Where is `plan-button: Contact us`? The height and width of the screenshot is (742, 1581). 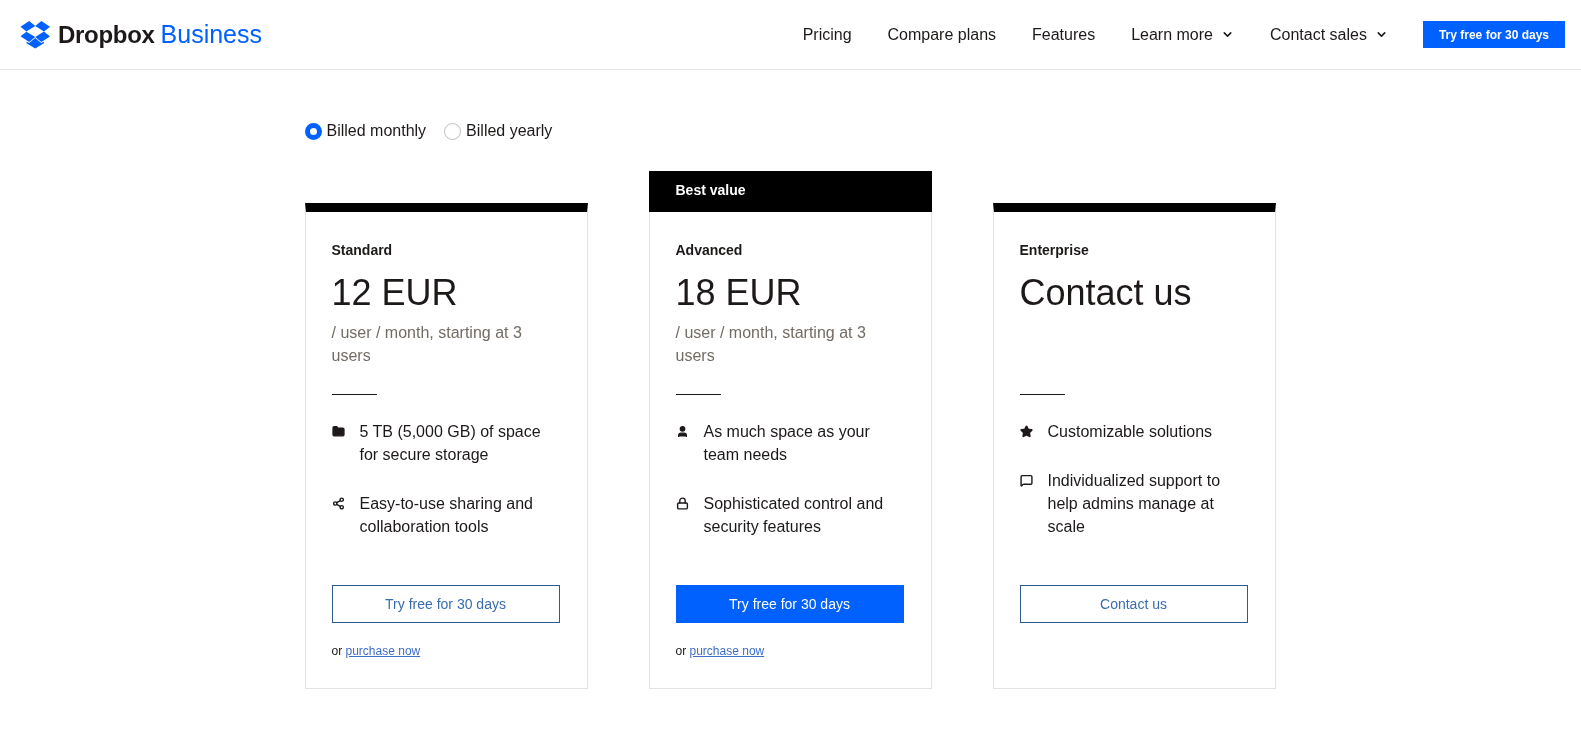
plan-button: Contact us is located at coordinates (1133, 604).